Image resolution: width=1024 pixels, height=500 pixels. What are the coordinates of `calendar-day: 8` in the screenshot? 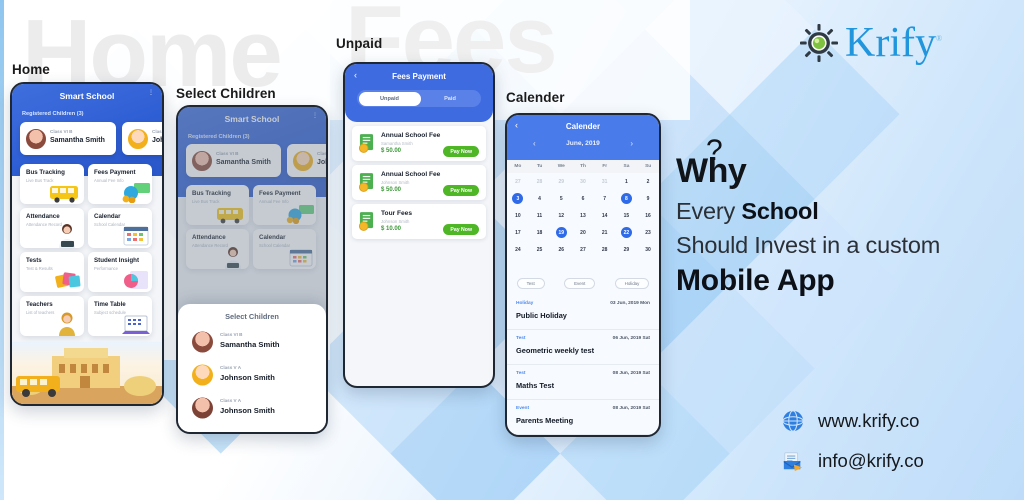 It's located at (627, 198).